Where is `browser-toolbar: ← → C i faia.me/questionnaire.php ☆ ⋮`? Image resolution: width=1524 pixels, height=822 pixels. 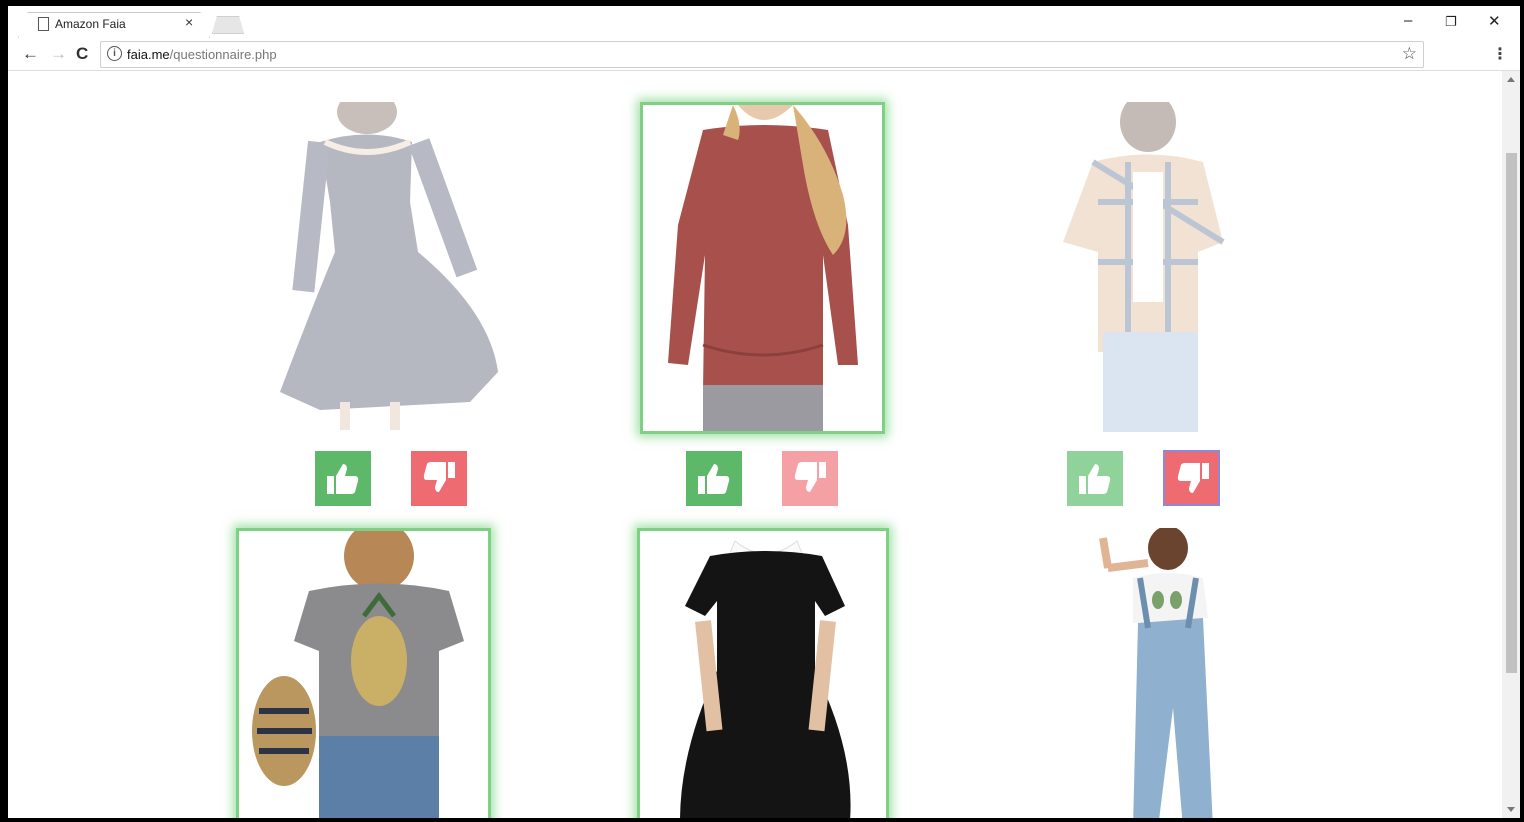 browser-toolbar: ← → C i faia.me/questionnaire.php ☆ ⋮ is located at coordinates (764, 54).